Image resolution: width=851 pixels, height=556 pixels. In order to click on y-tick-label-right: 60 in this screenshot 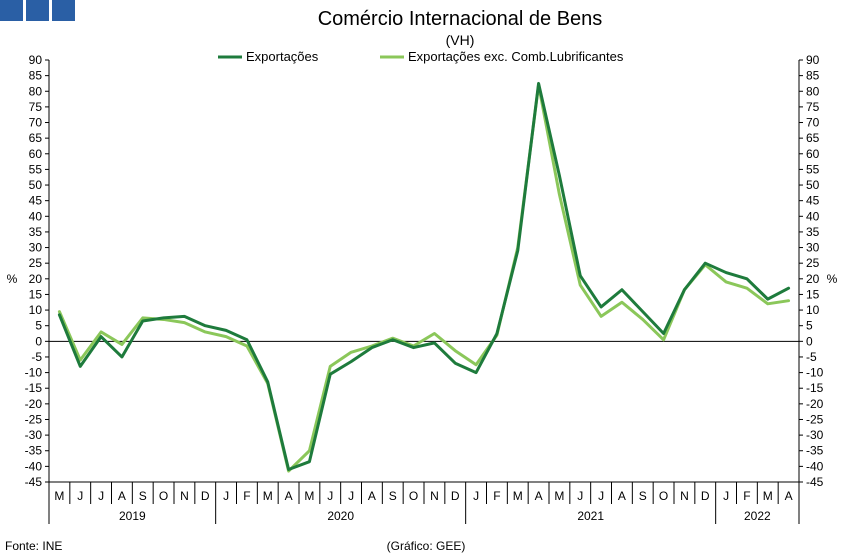, I will do `click(813, 154)`.